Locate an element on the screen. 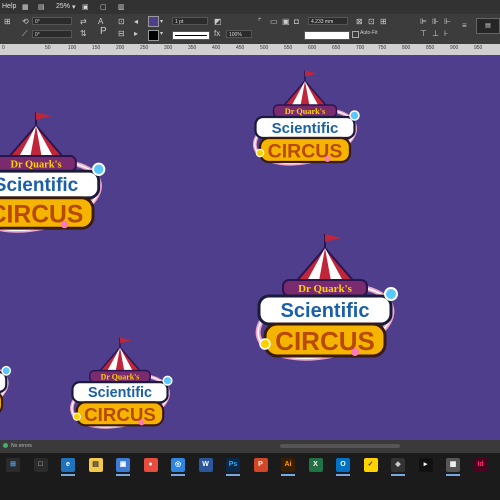  fill-frame-icon: ⊞ is located at coordinates (383, 22).